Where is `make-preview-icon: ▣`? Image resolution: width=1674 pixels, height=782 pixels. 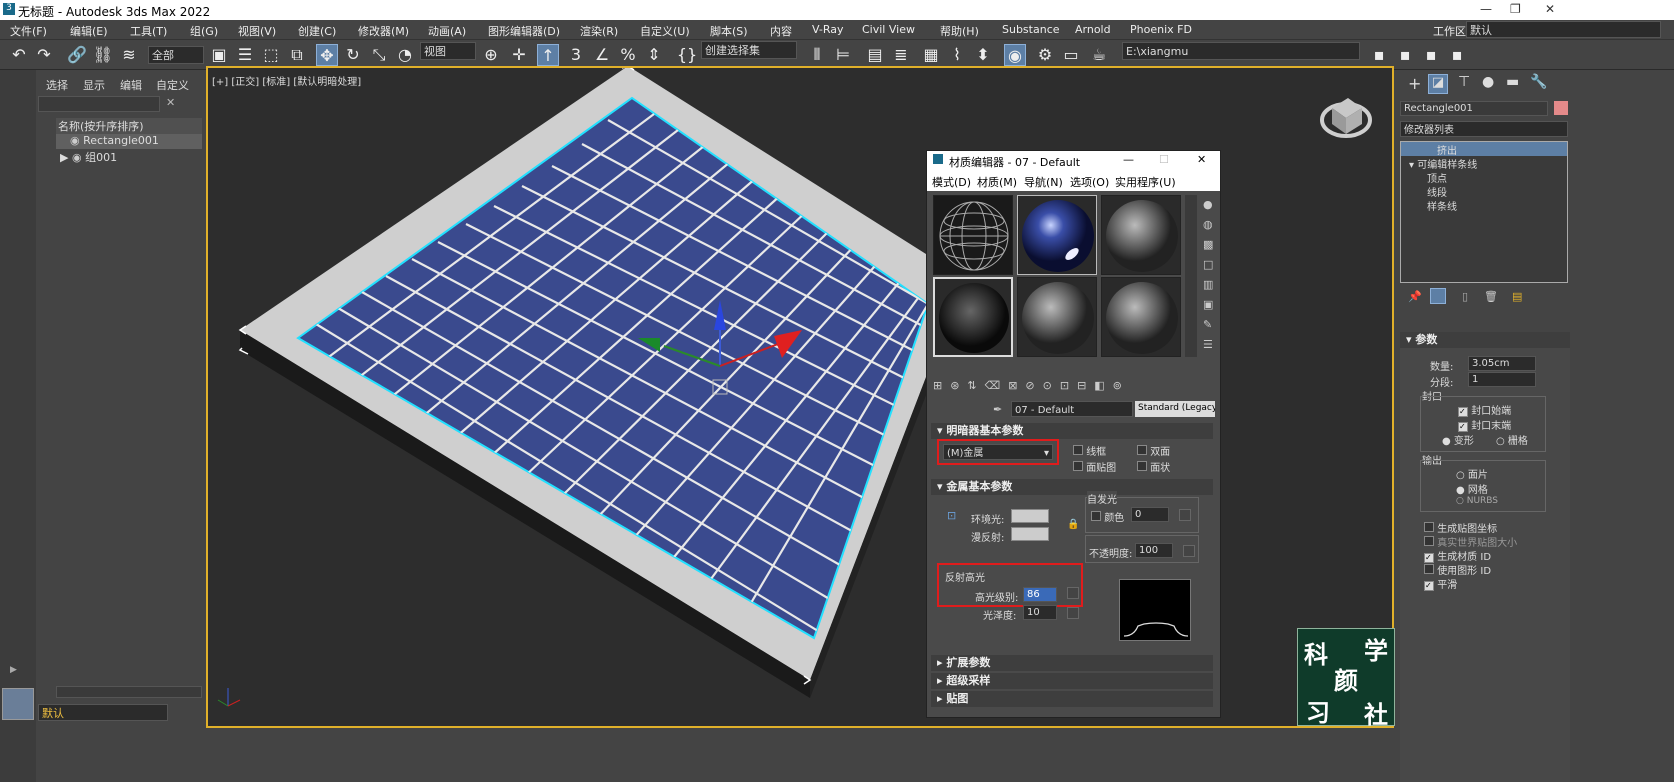 make-preview-icon: ▣ is located at coordinates (1210, 305).